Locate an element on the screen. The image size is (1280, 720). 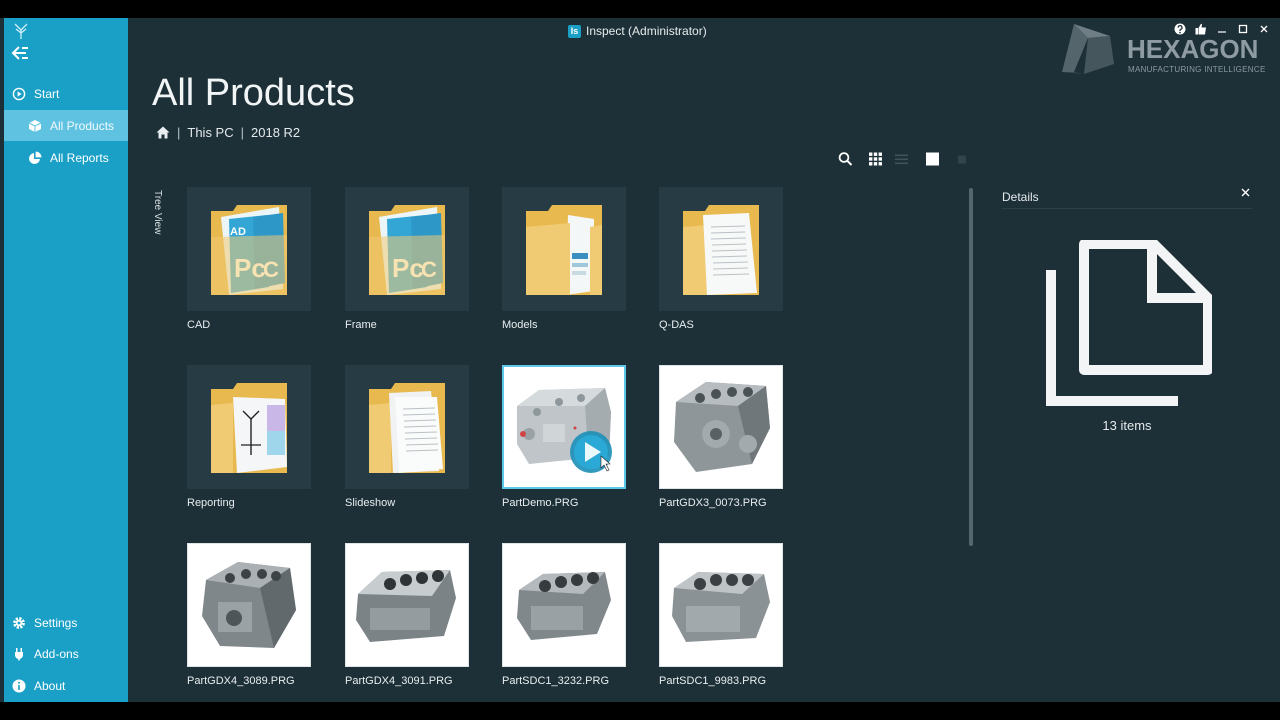
sidebar-item-label: All Products is located at coordinates (82, 125).